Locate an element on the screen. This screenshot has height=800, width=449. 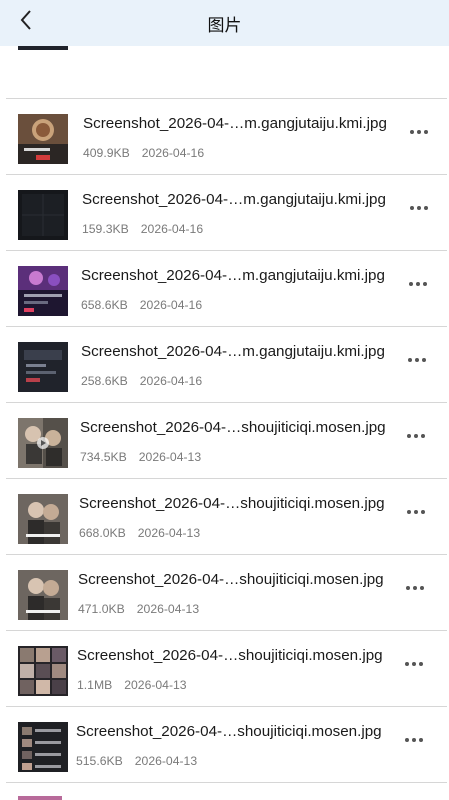
file-size: 515.6KB is located at coordinates (99, 761).